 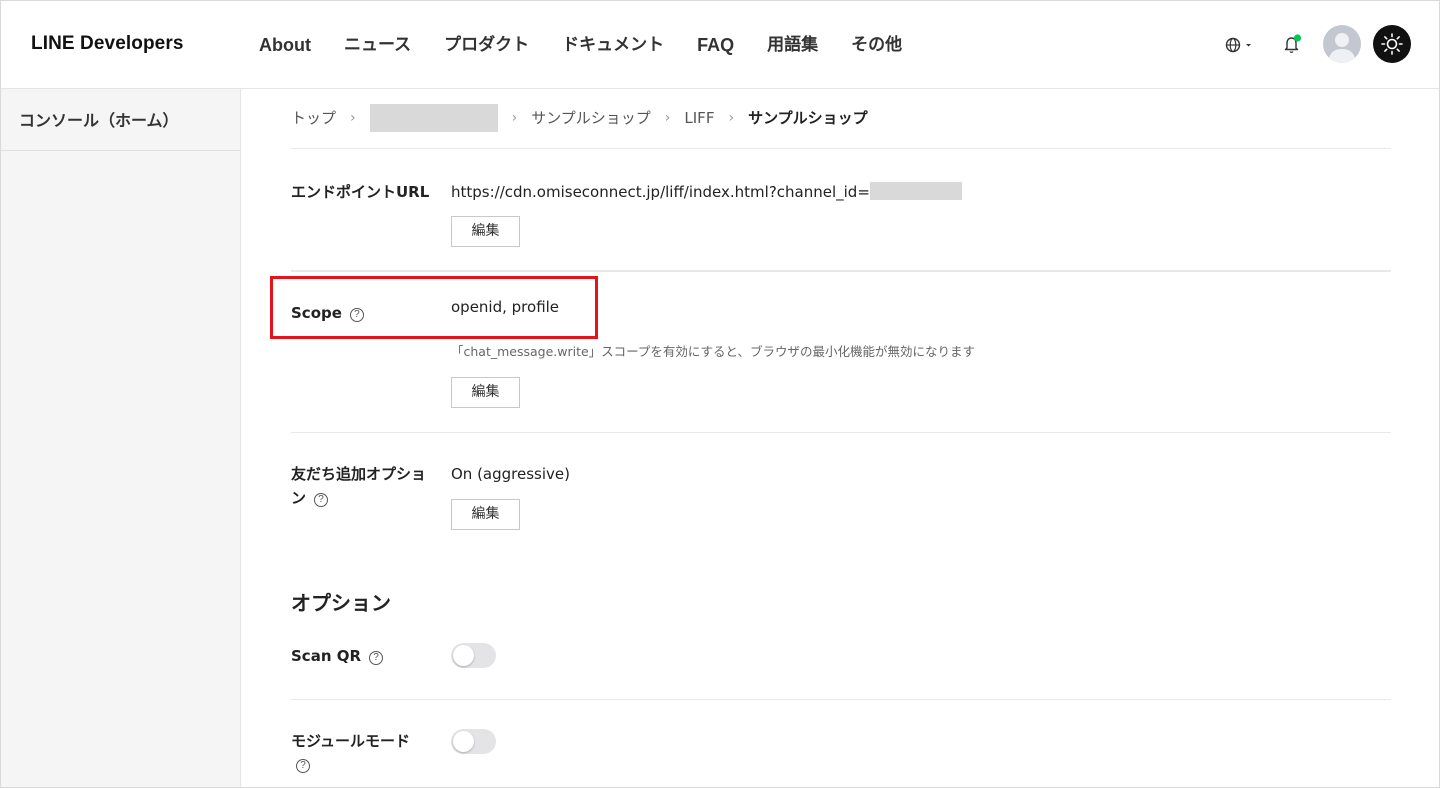 What do you see at coordinates (876, 45) in the screenshot?
I see `nav-more: その他` at bounding box center [876, 45].